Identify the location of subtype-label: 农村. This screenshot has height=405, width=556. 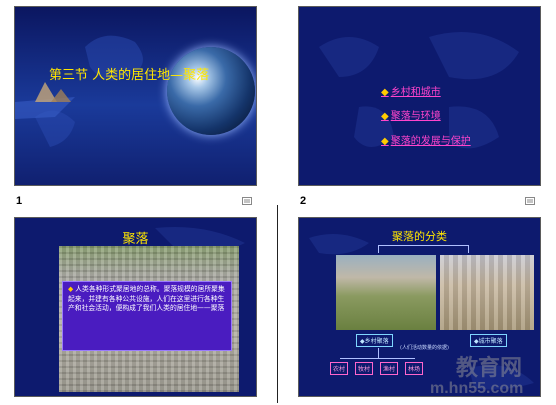
(339, 369).